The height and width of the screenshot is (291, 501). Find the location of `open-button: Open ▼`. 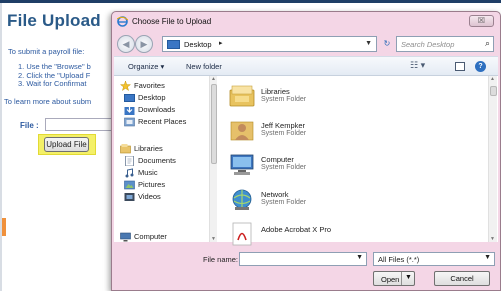

open-button: Open ▼ is located at coordinates (394, 278).